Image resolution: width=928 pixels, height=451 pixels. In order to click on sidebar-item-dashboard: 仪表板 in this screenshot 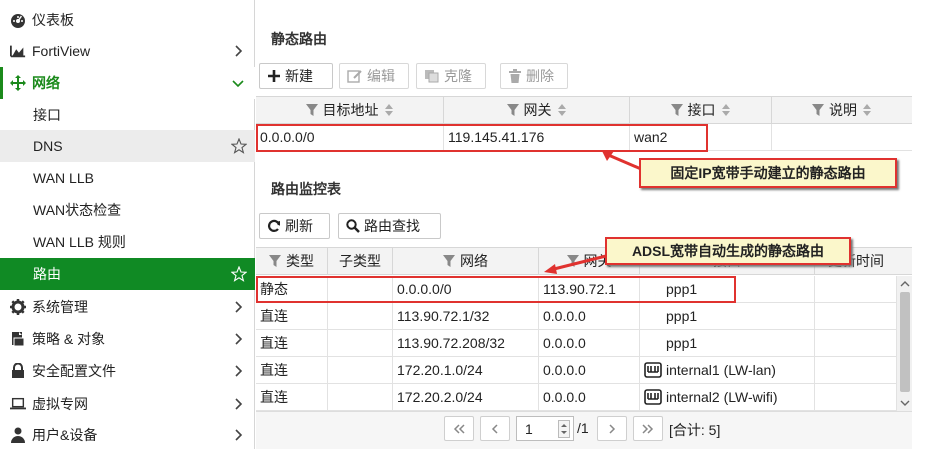, I will do `click(127, 20)`.